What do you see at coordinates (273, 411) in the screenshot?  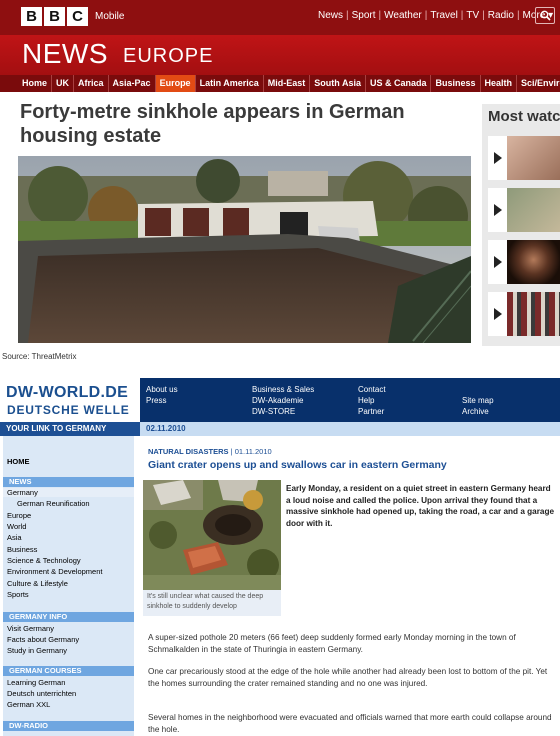 I see `dw-link-store: DW-STORE` at bounding box center [273, 411].